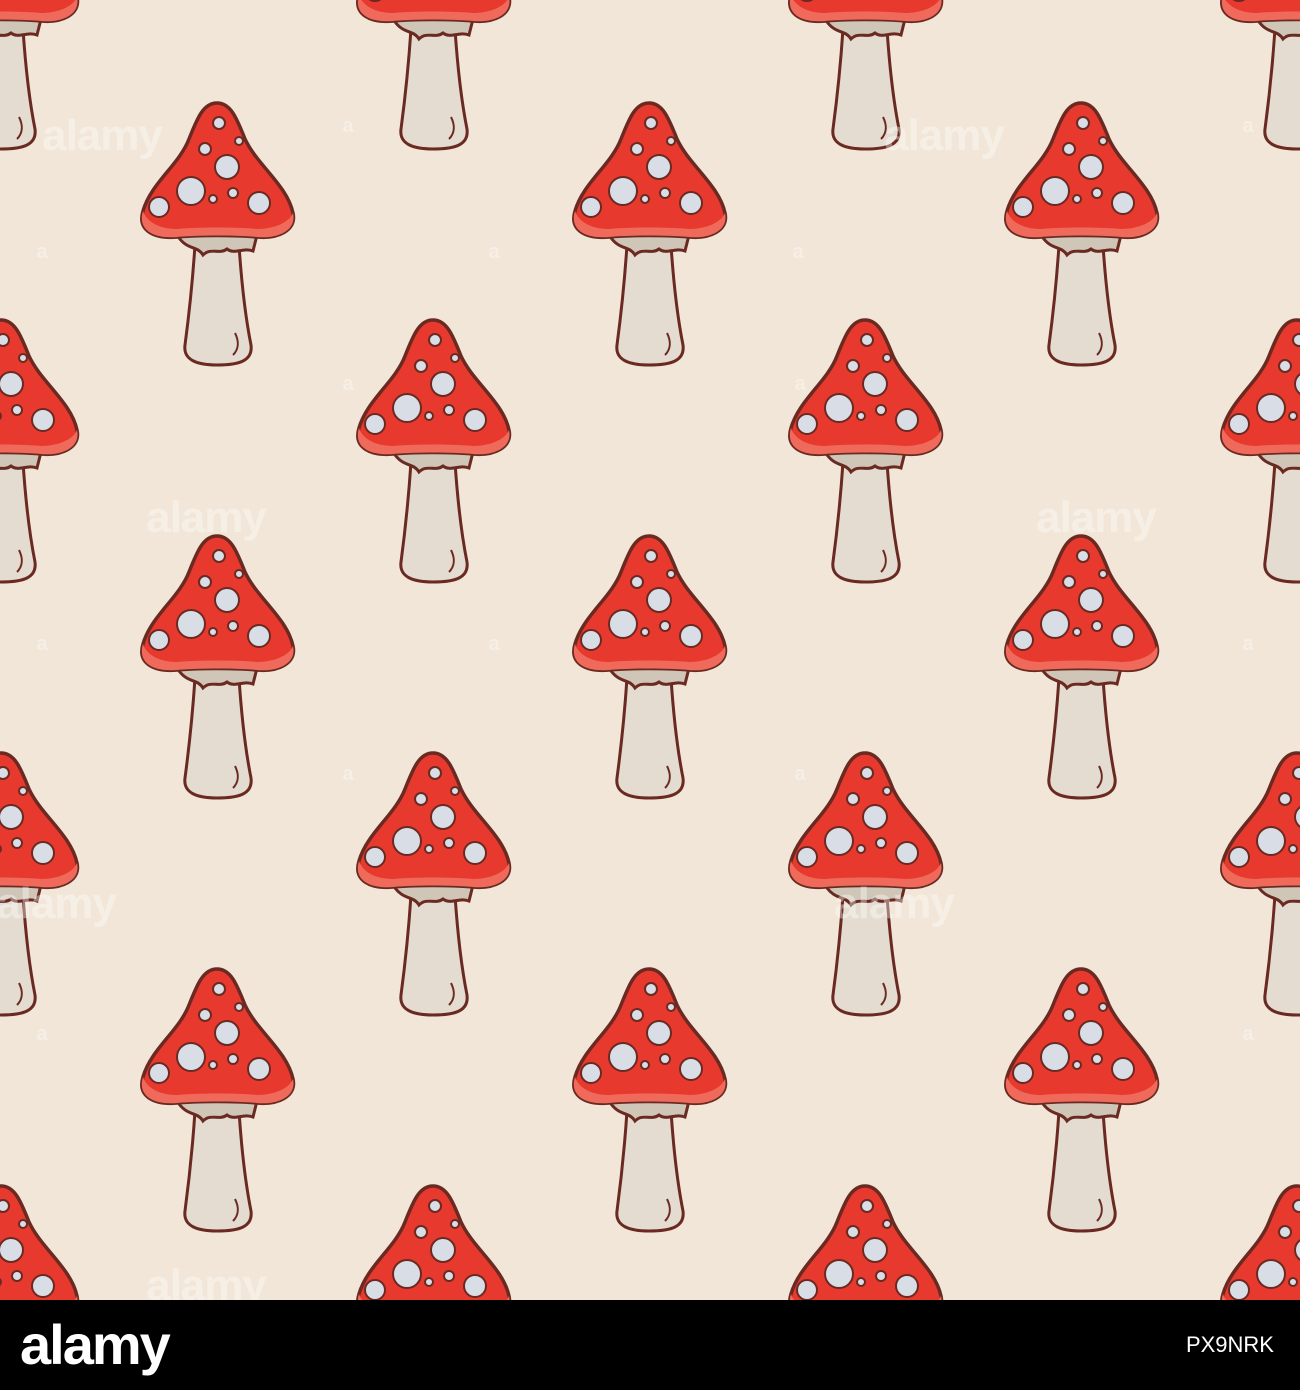 The image size is (1300, 1390). What do you see at coordinates (650, 1345) in the screenshot?
I see `footer-bar: alamy PX9NRK` at bounding box center [650, 1345].